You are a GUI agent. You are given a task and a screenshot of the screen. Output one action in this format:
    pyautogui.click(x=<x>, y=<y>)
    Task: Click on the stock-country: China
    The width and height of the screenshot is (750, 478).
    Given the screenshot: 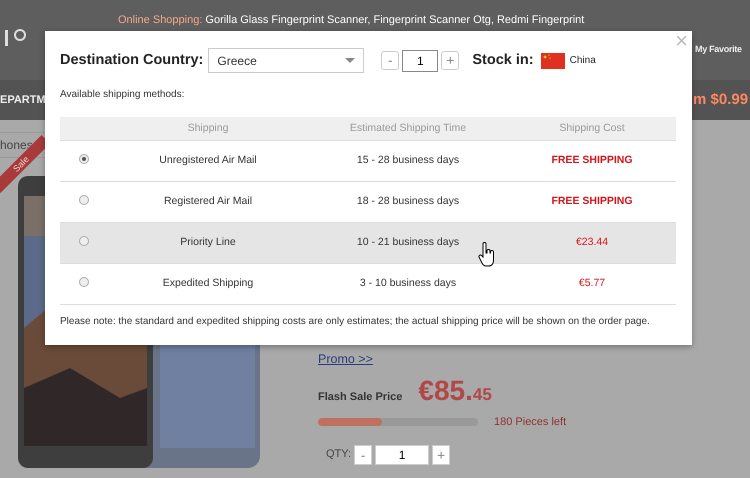 What is the action you would take?
    pyautogui.click(x=583, y=61)
    